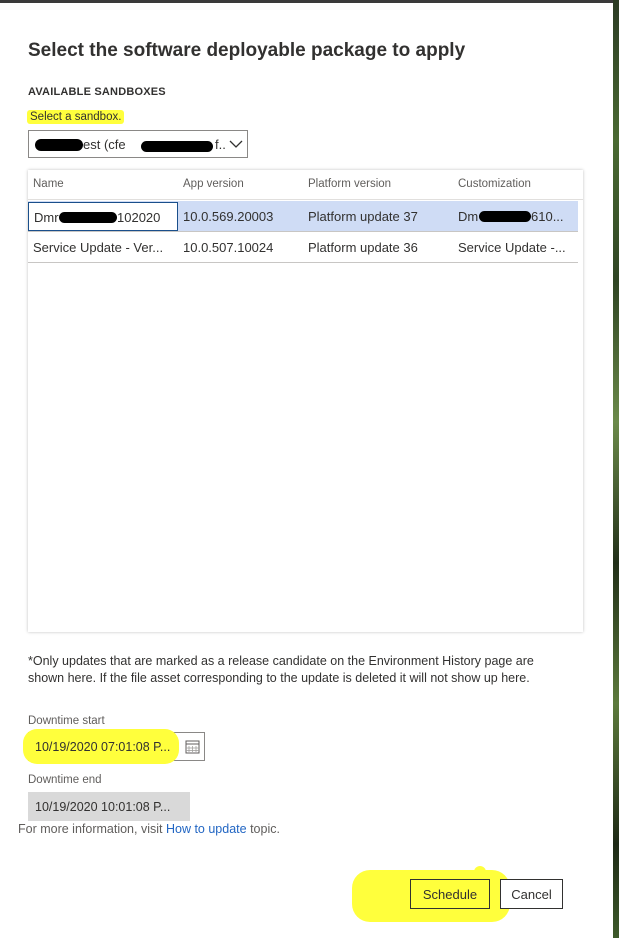  I want to click on column-header-name: Name, so click(48, 184).